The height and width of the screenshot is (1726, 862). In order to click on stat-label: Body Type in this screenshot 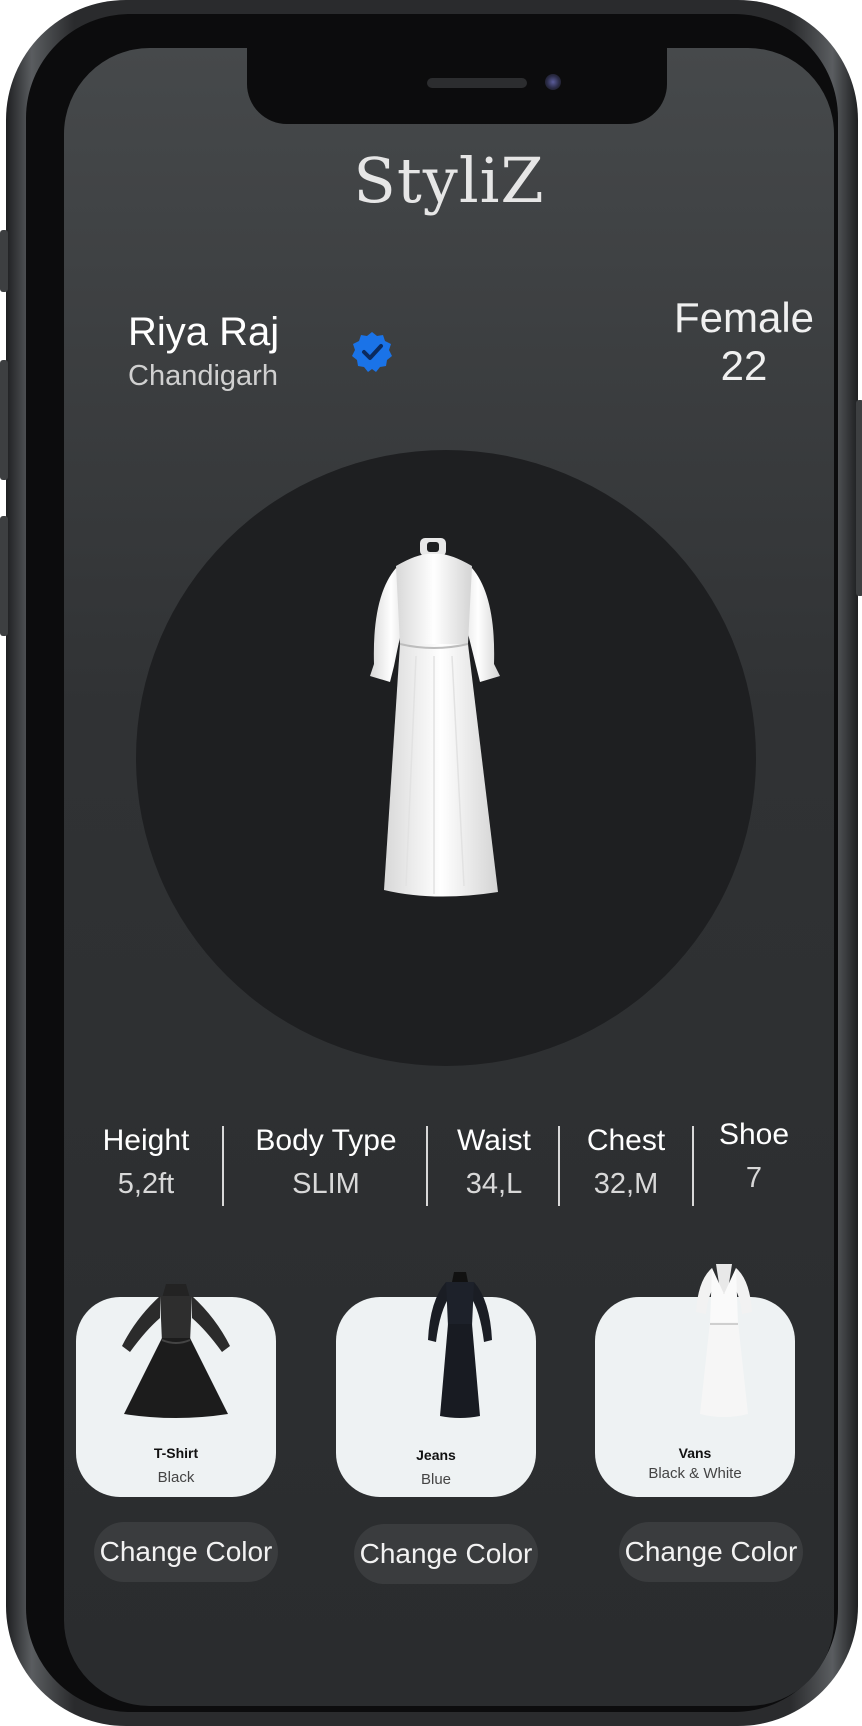, I will do `click(326, 1140)`.